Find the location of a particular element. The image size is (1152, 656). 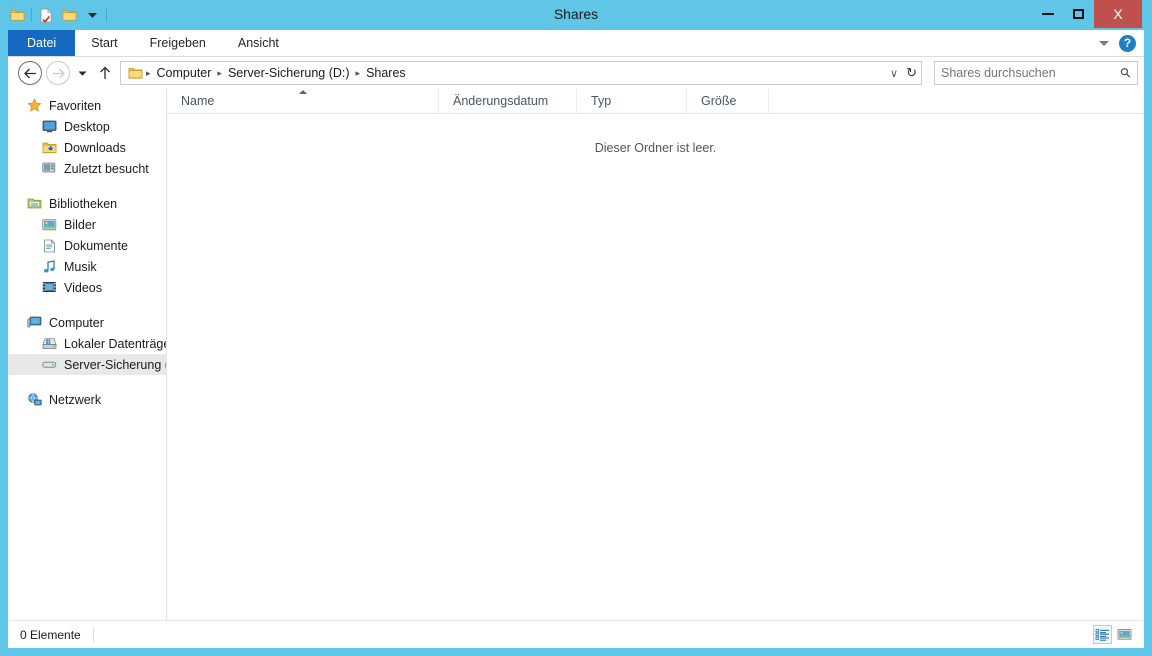

maximize-icon is located at coordinates (1078, 14).